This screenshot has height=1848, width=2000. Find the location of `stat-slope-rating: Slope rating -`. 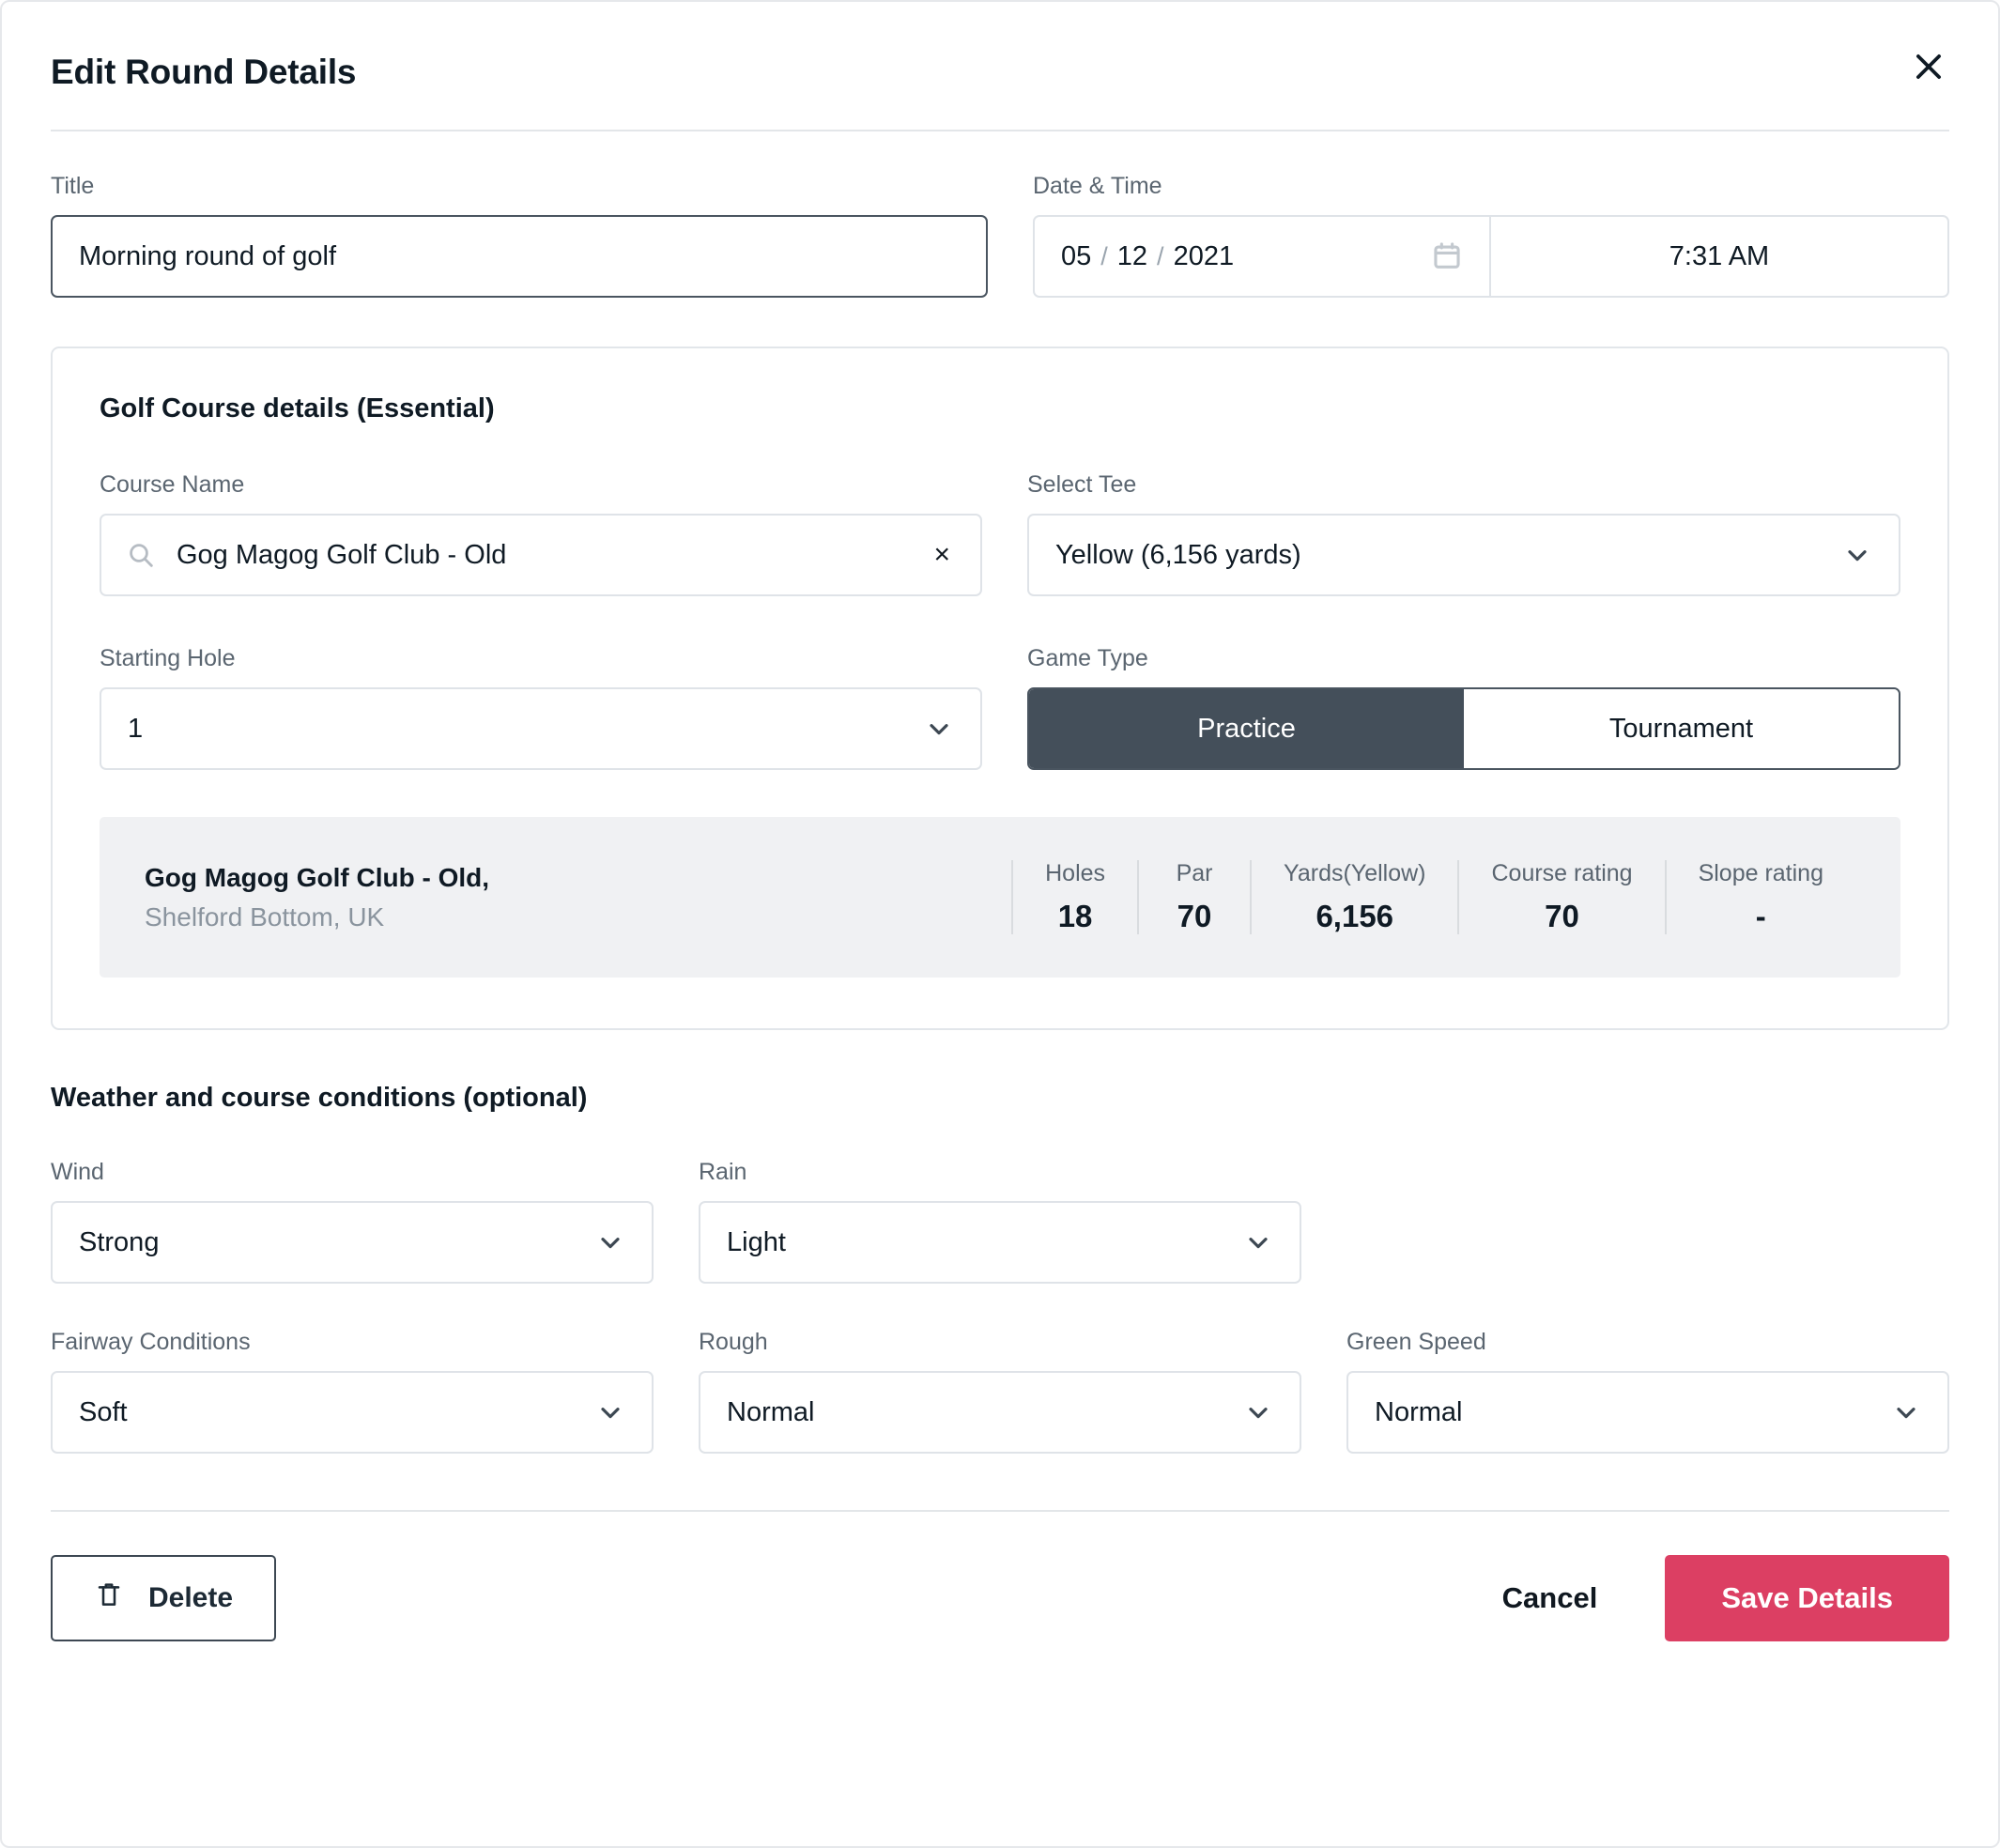

stat-slope-rating: Slope rating - is located at coordinates (1759, 897).